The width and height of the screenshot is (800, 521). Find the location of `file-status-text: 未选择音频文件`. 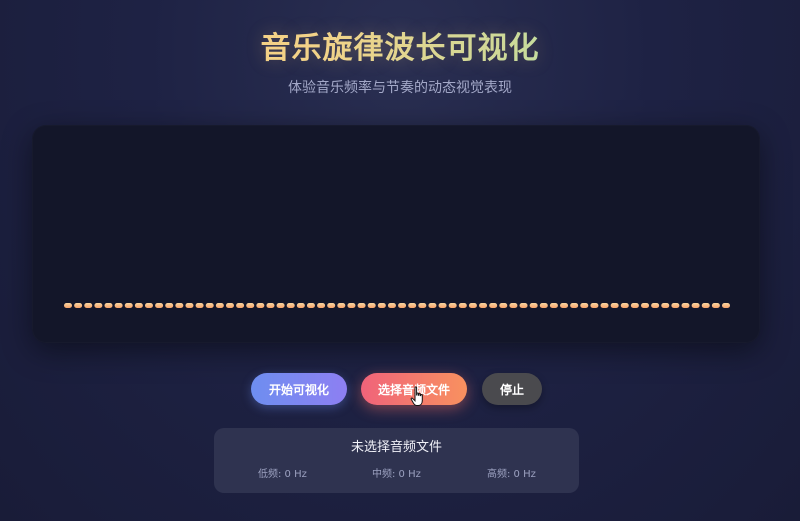

file-status-text: 未选择音频文件 is located at coordinates (396, 447).